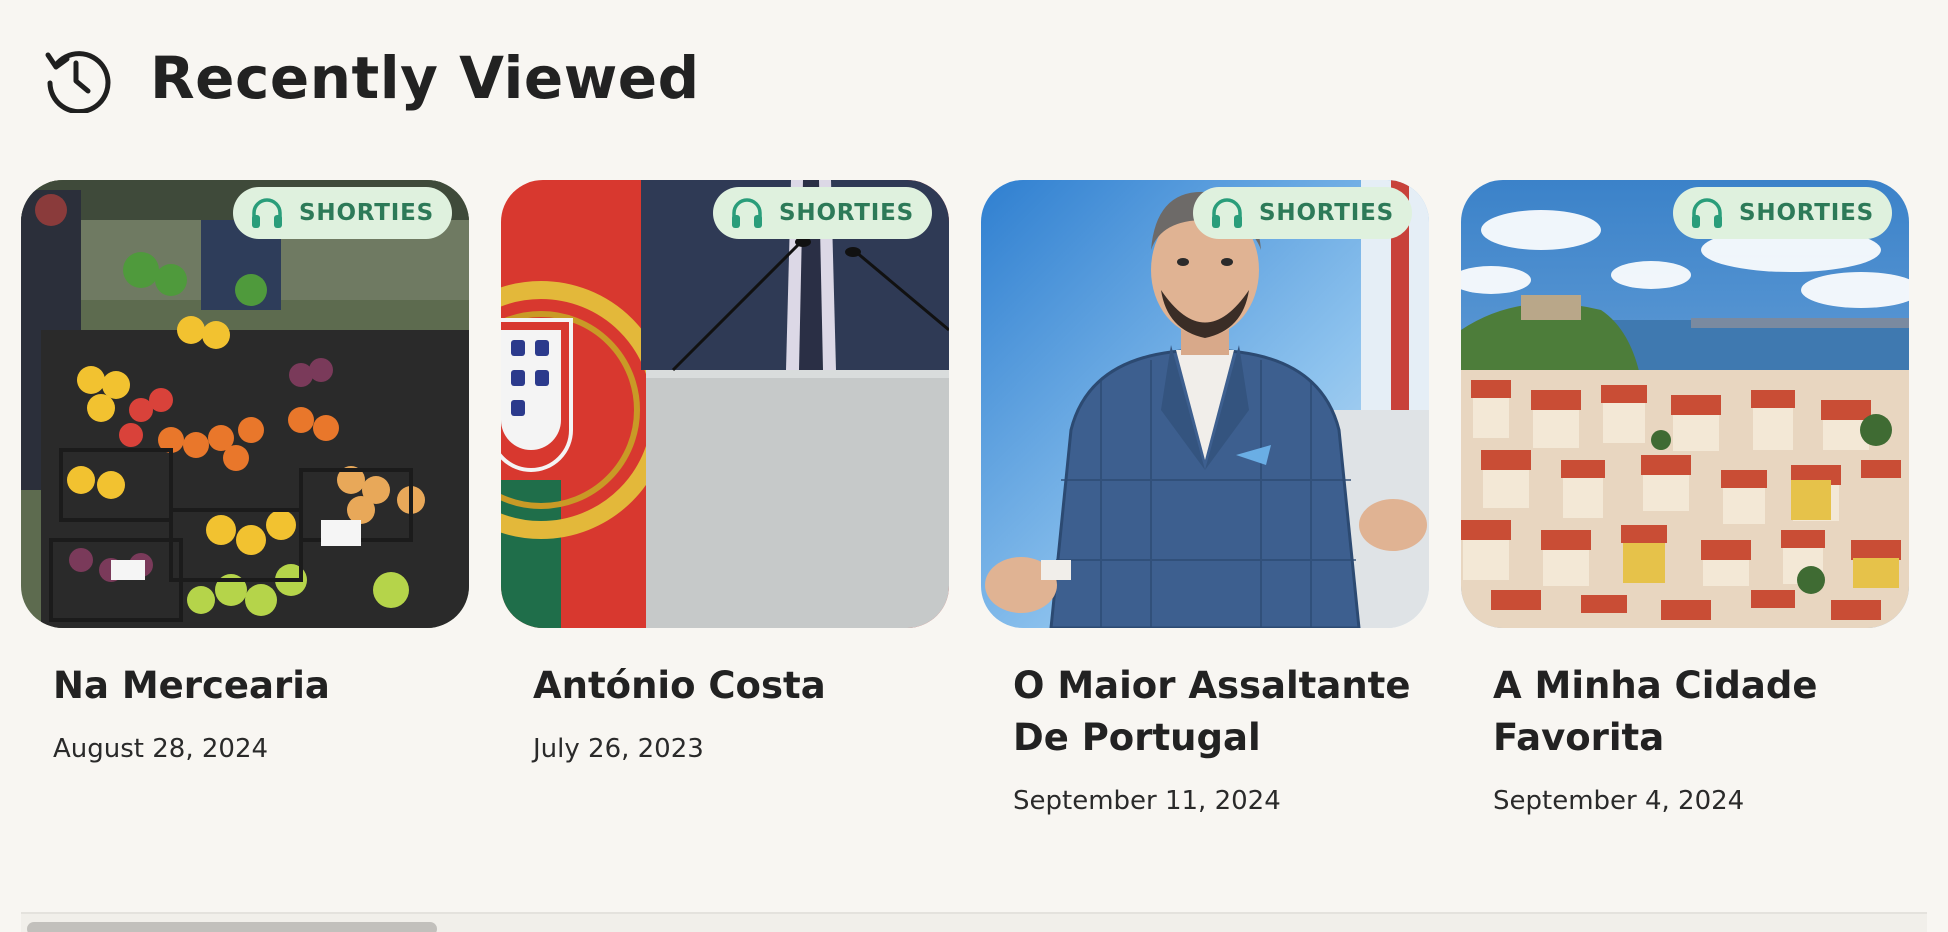  I want to click on card-date: July 26, 2023, so click(618, 749).